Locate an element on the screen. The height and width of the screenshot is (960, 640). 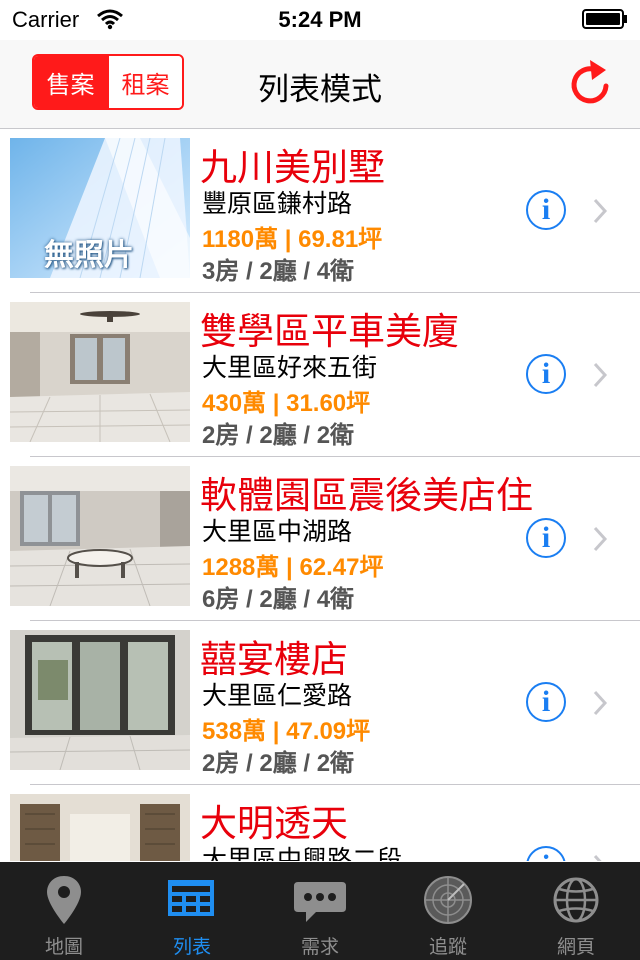
clock: 5:24 PM is located at coordinates (320, 19).